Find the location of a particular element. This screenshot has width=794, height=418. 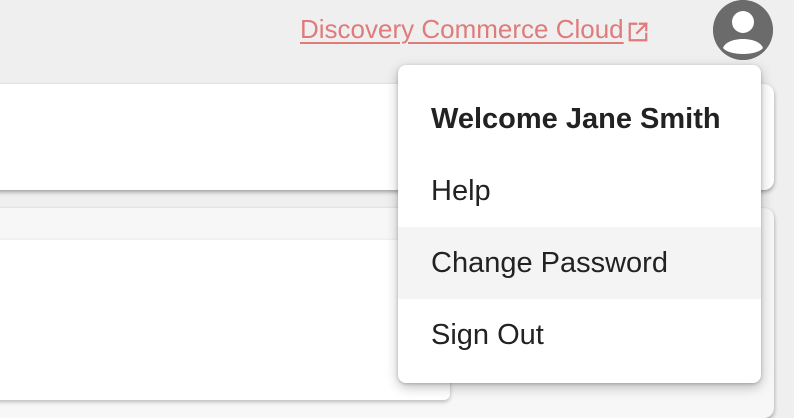

menu-item-sign-out: Sign Out is located at coordinates (579, 335).